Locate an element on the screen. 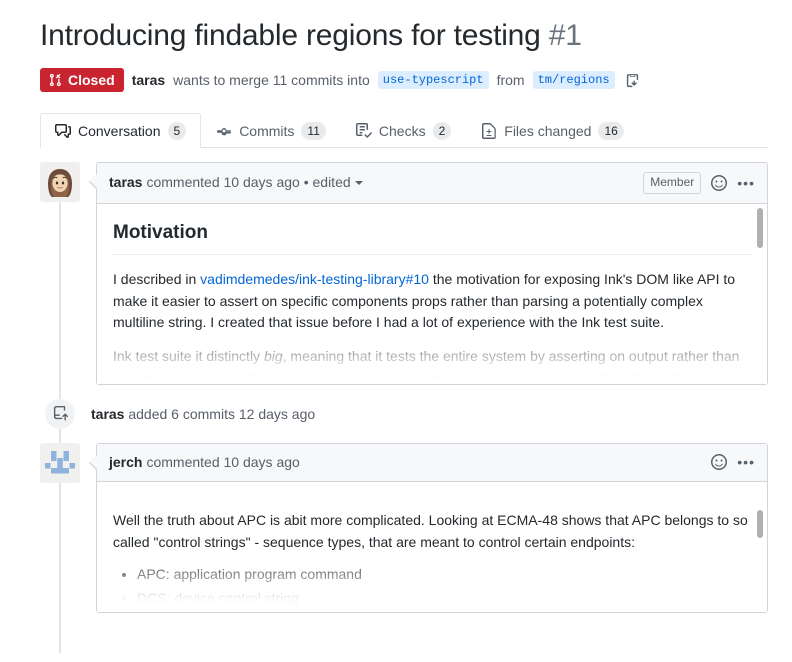 Image resolution: width=792 pixels, height=662 pixels. comment-heading: Motivation is located at coordinates (432, 237).